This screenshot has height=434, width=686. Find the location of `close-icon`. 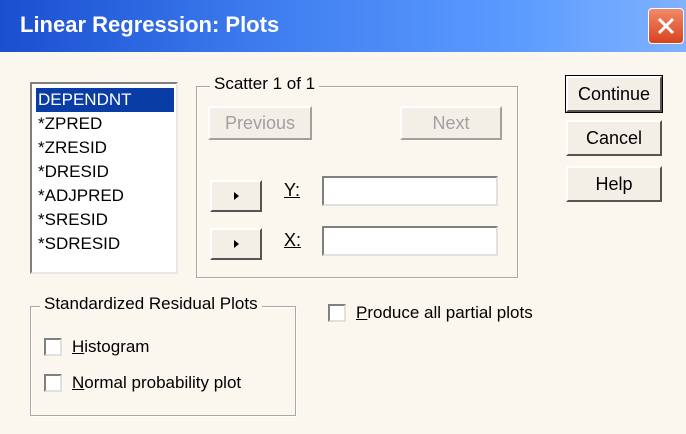

close-icon is located at coordinates (666, 26).